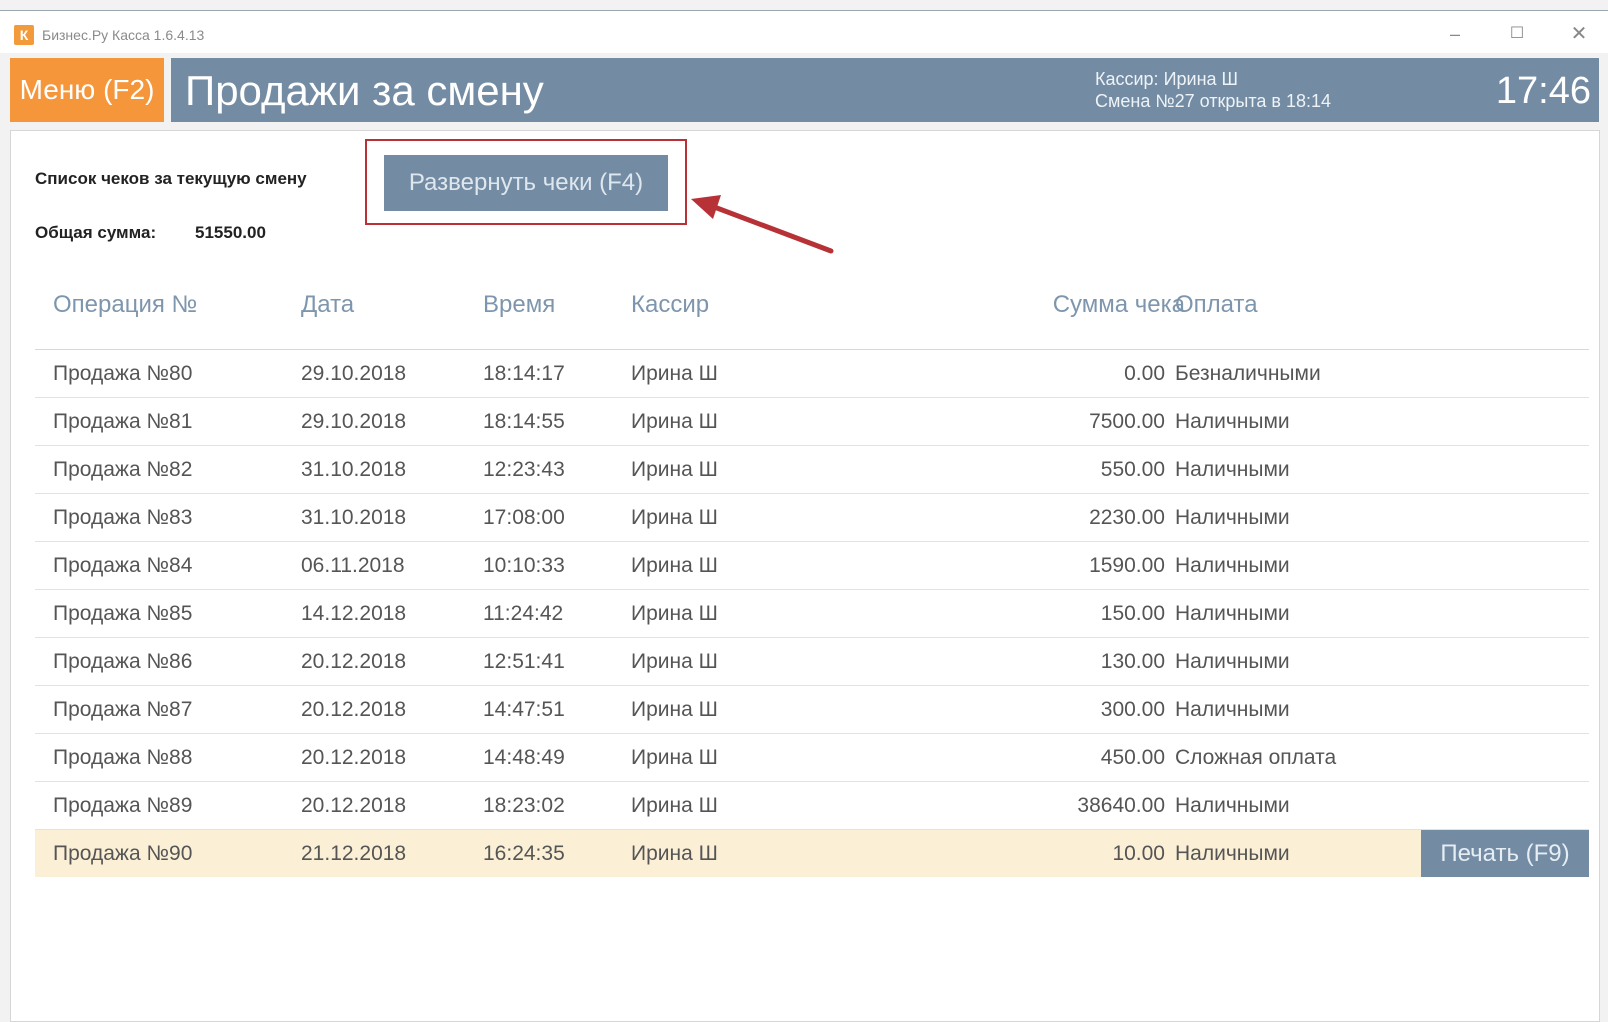 This screenshot has height=1022, width=1608. I want to click on cell-date: 06.11.2018, so click(353, 565).